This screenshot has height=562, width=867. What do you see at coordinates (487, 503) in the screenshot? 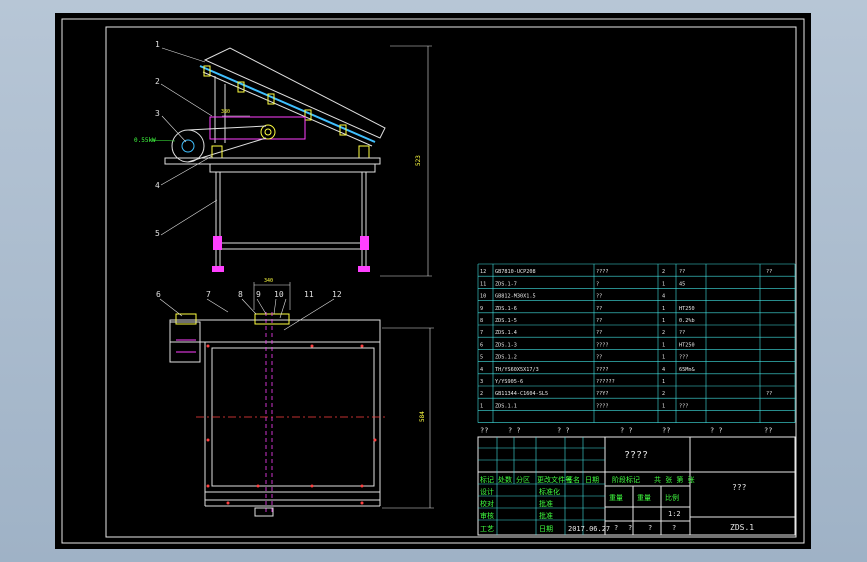
I see `tb-check: 校对` at bounding box center [487, 503].